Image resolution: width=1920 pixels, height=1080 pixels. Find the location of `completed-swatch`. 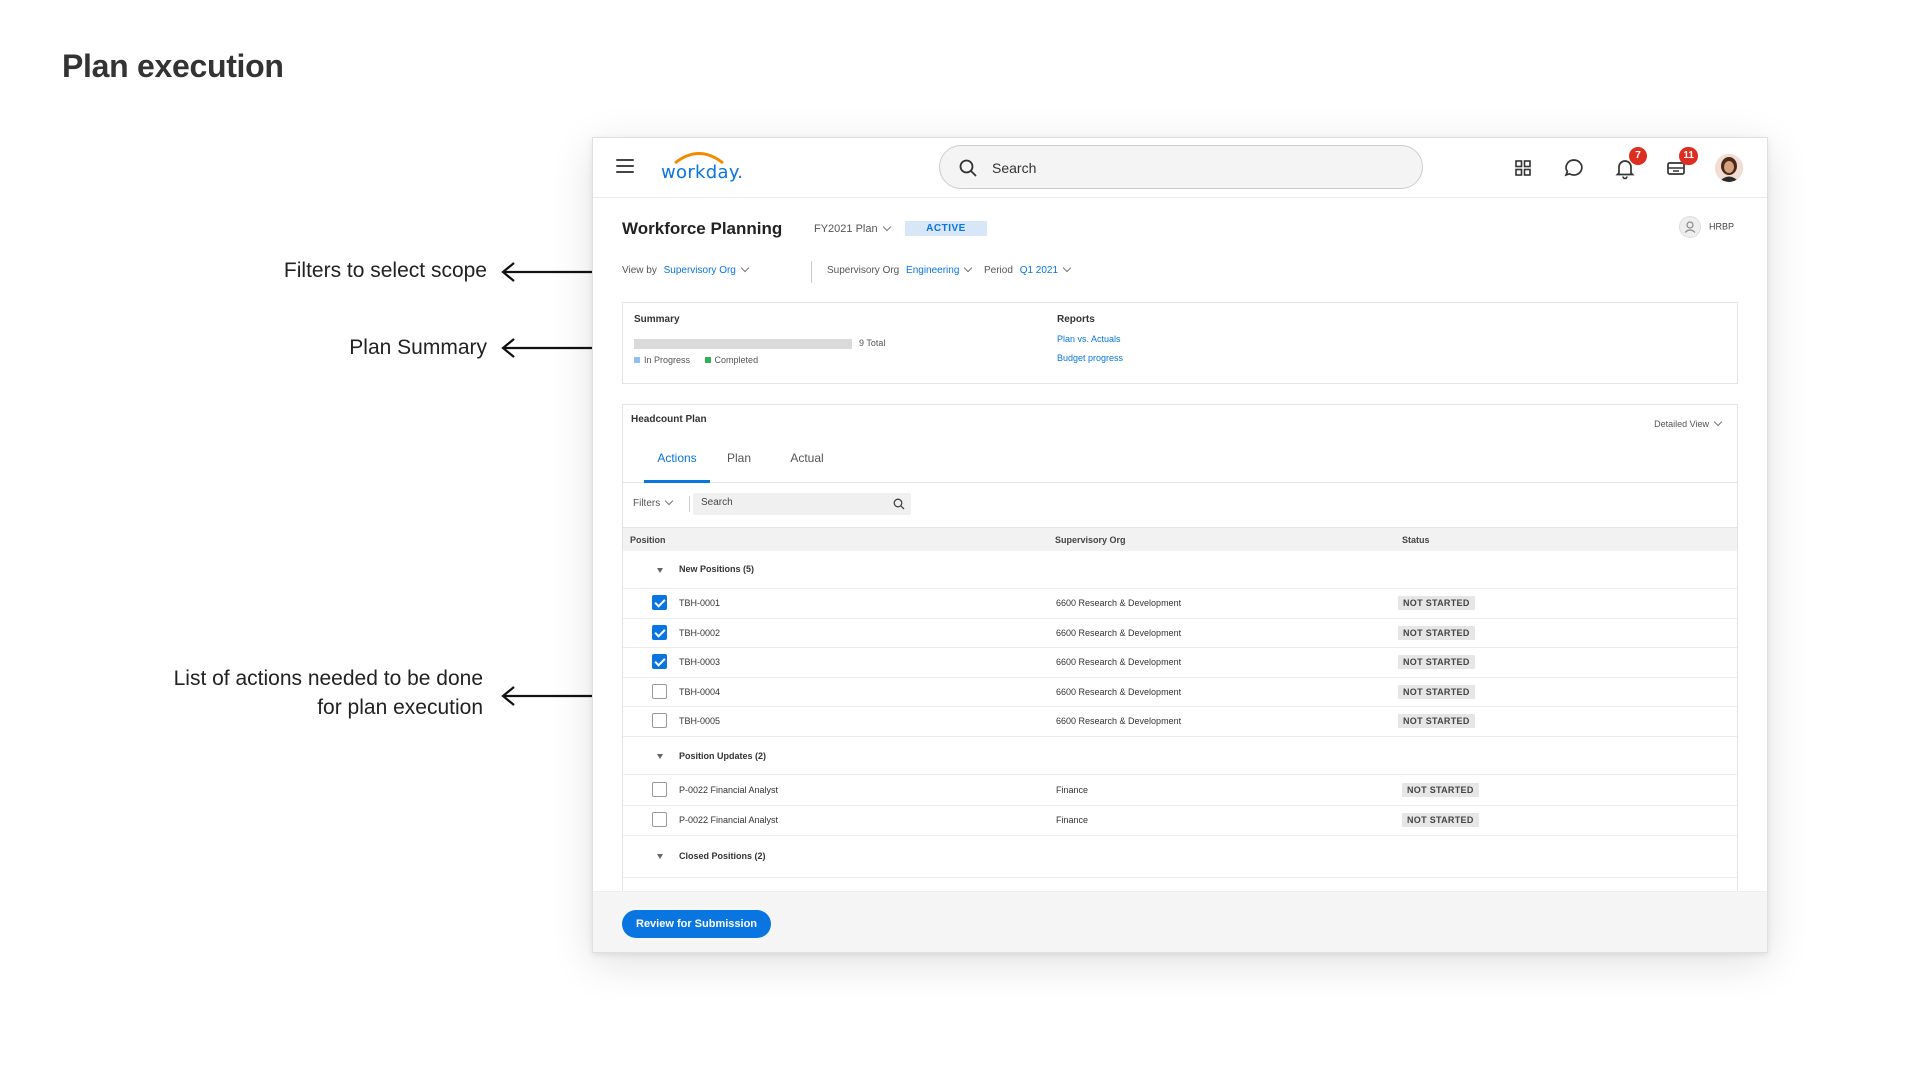

completed-swatch is located at coordinates (707, 359).